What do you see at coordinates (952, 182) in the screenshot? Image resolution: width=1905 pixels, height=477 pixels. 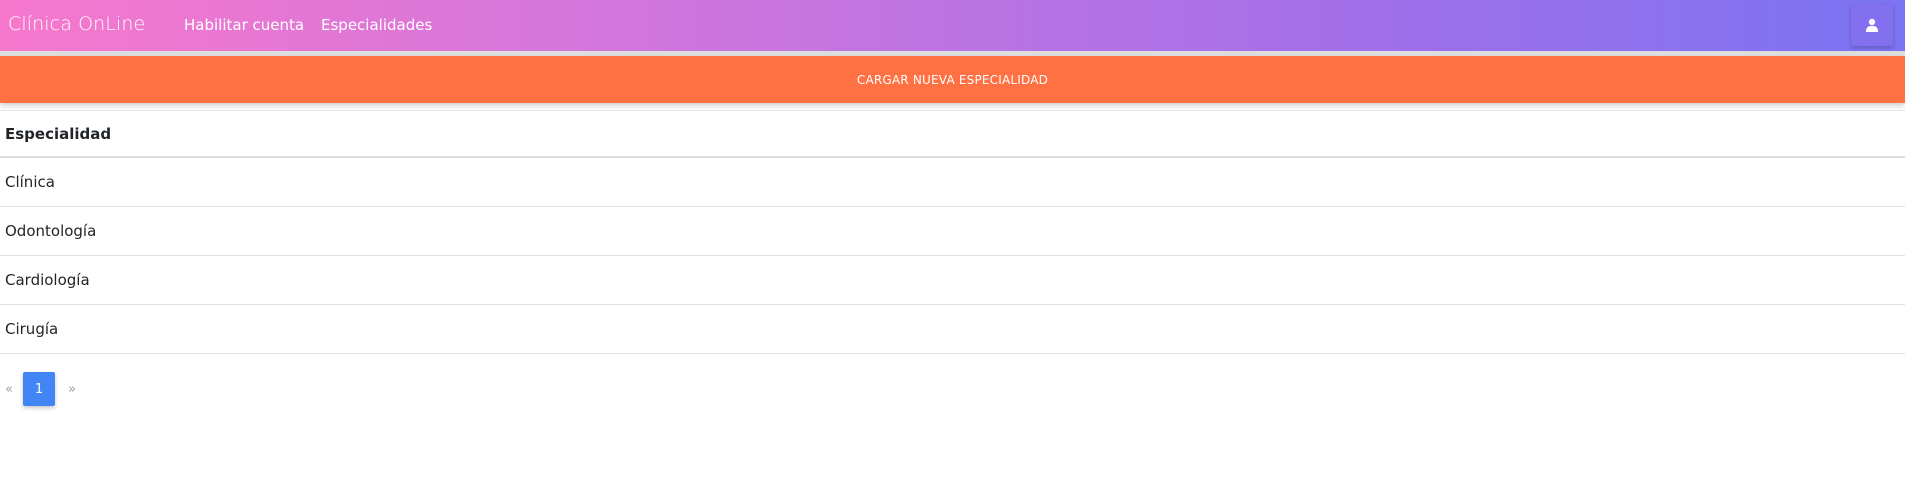 I see `table-row: Clínica` at bounding box center [952, 182].